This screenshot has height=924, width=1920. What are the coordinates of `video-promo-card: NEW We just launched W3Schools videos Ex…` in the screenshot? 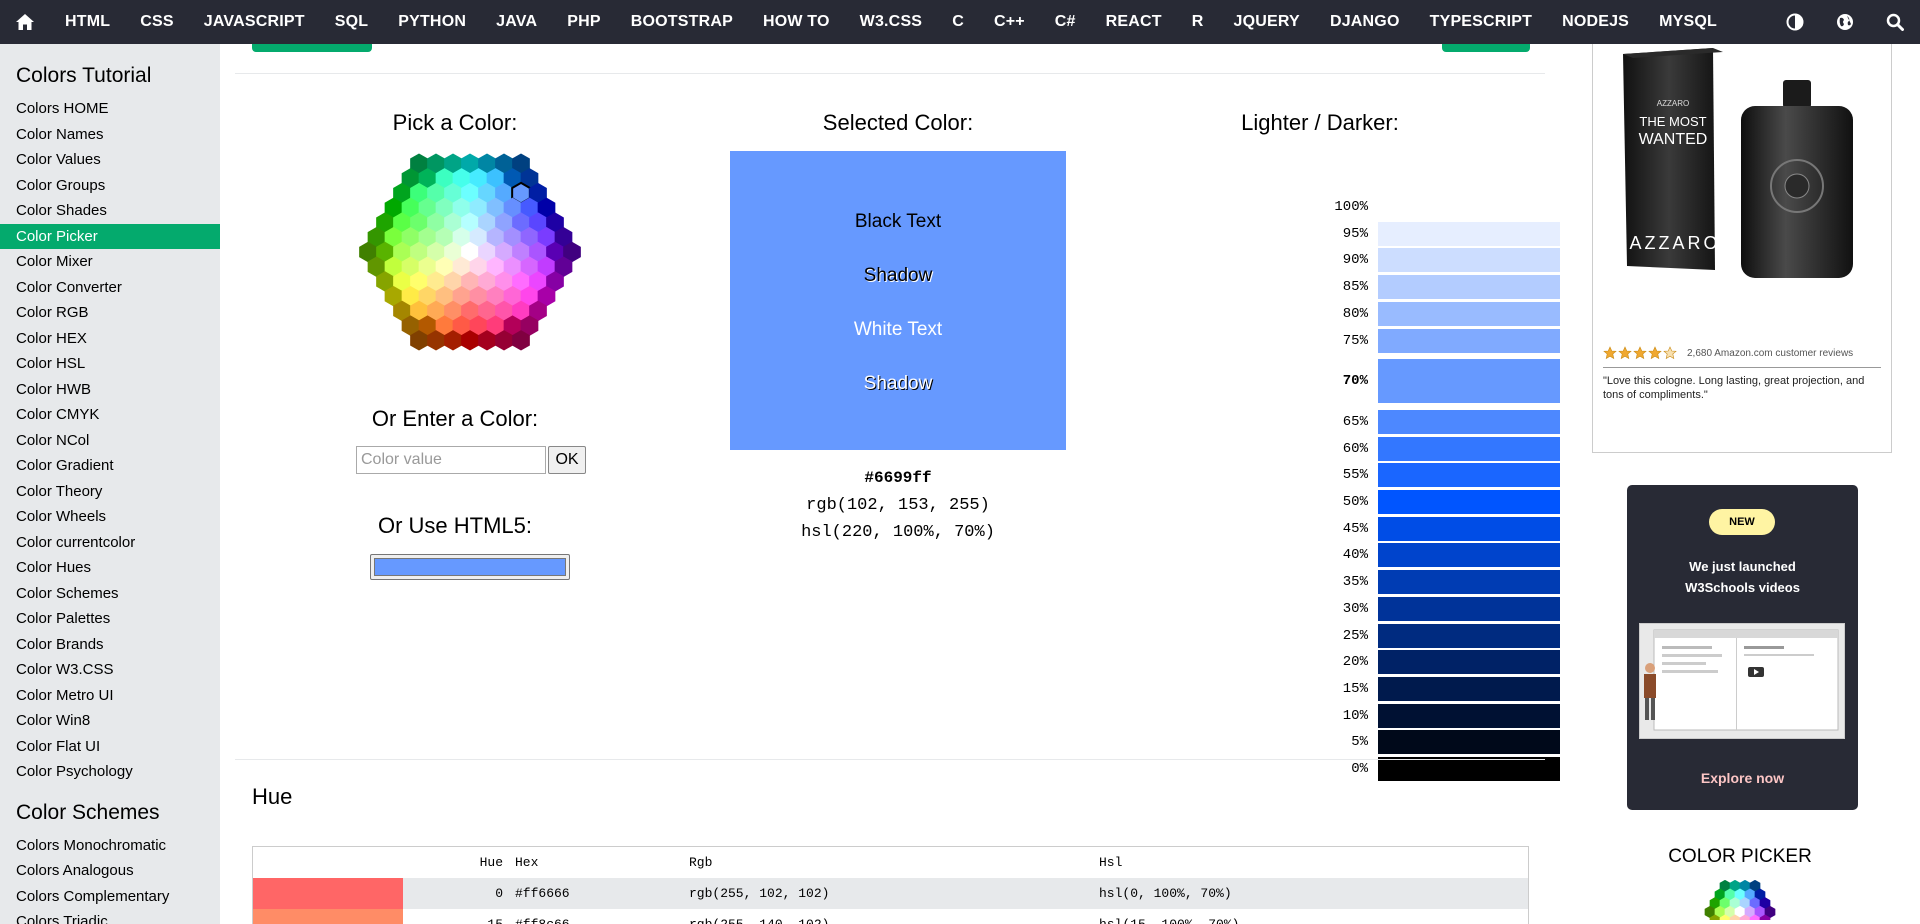 It's located at (1742, 647).